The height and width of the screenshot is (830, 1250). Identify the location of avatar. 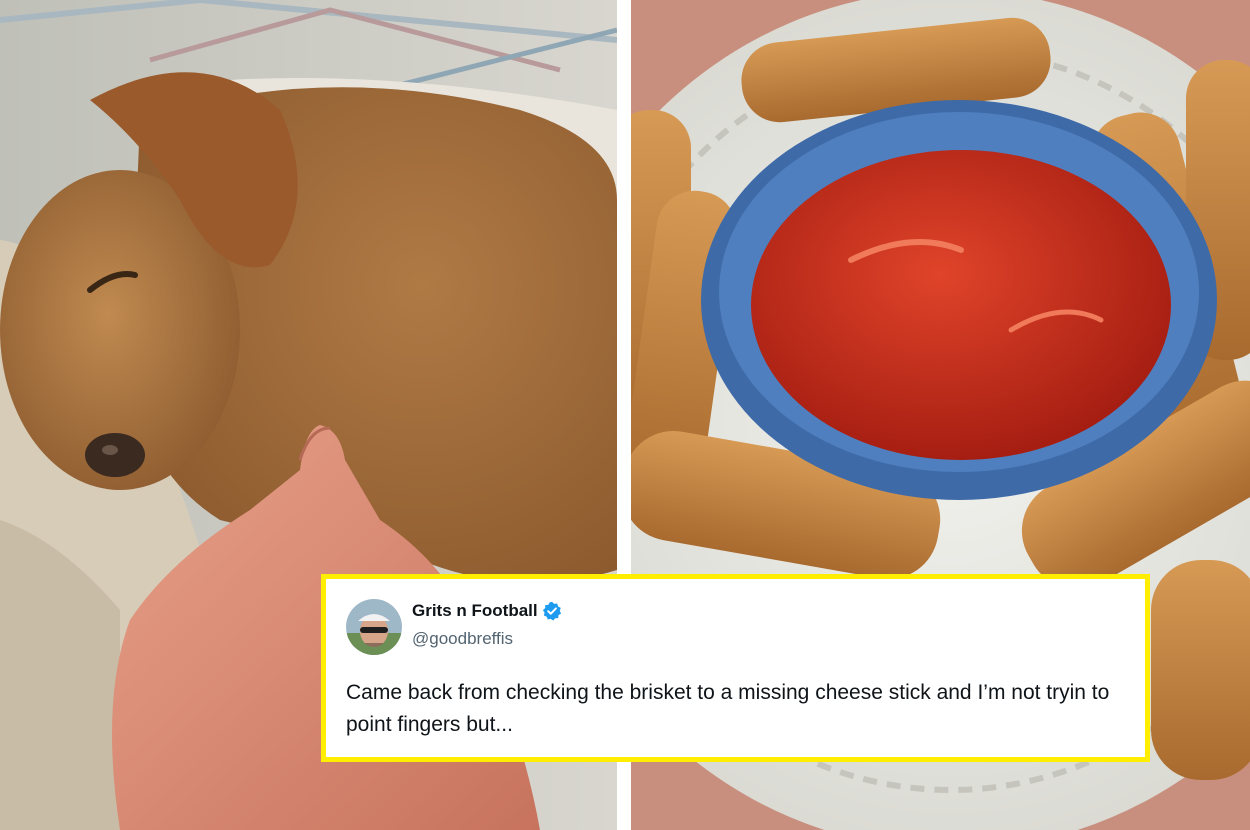
(374, 627).